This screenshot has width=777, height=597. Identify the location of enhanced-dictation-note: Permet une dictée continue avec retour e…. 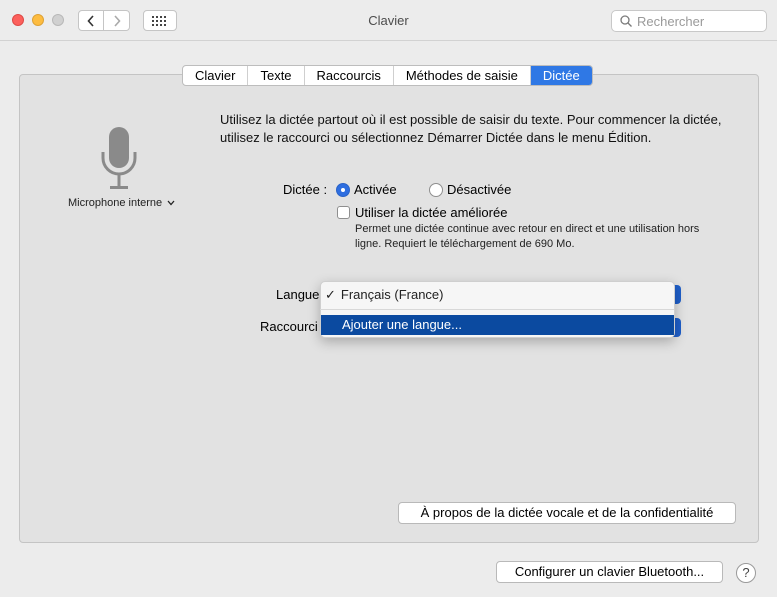
(527, 236).